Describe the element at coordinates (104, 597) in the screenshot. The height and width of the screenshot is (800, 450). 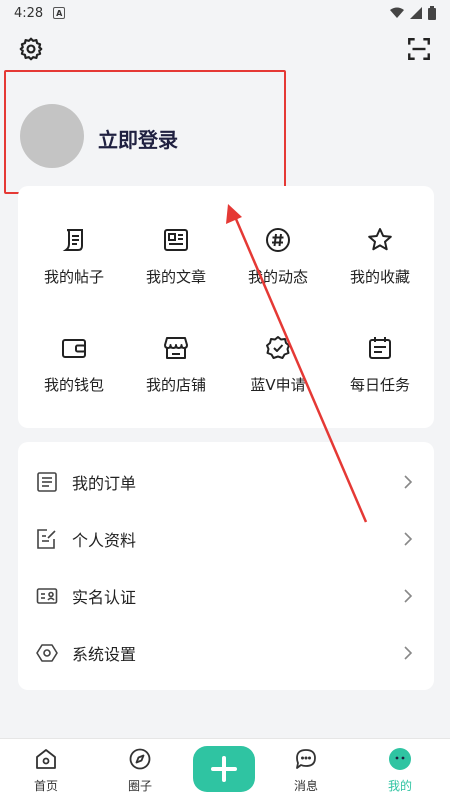
I see `list-label: 实名认证` at that location.